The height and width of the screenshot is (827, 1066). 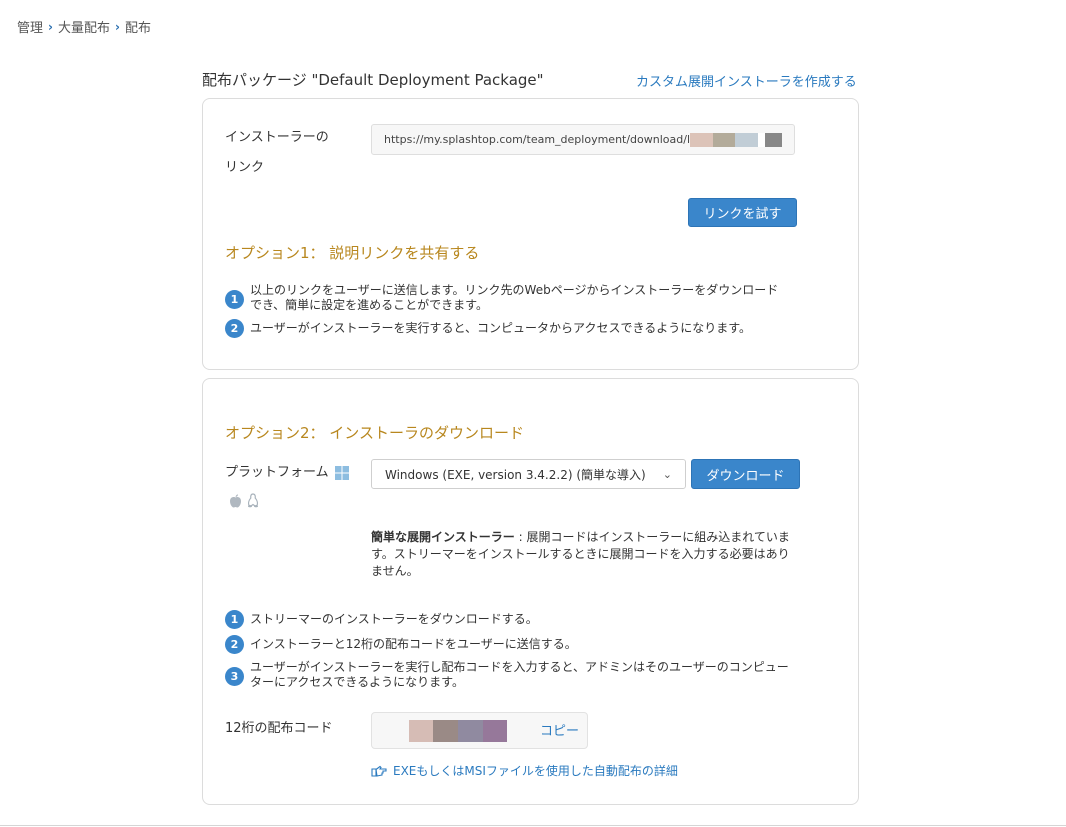 I want to click on breadcrumb-item-deploy: 配布, so click(x=137, y=28).